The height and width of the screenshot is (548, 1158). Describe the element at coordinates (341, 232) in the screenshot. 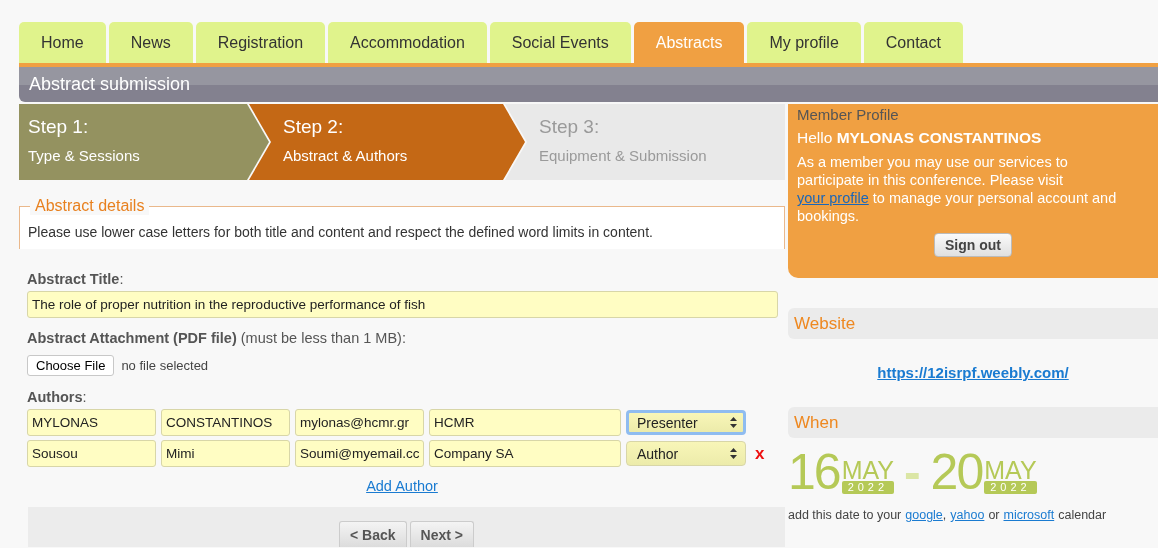

I see `instruction-text: Please use lower case letters for both title and content and respect the defined word limits in content.` at that location.